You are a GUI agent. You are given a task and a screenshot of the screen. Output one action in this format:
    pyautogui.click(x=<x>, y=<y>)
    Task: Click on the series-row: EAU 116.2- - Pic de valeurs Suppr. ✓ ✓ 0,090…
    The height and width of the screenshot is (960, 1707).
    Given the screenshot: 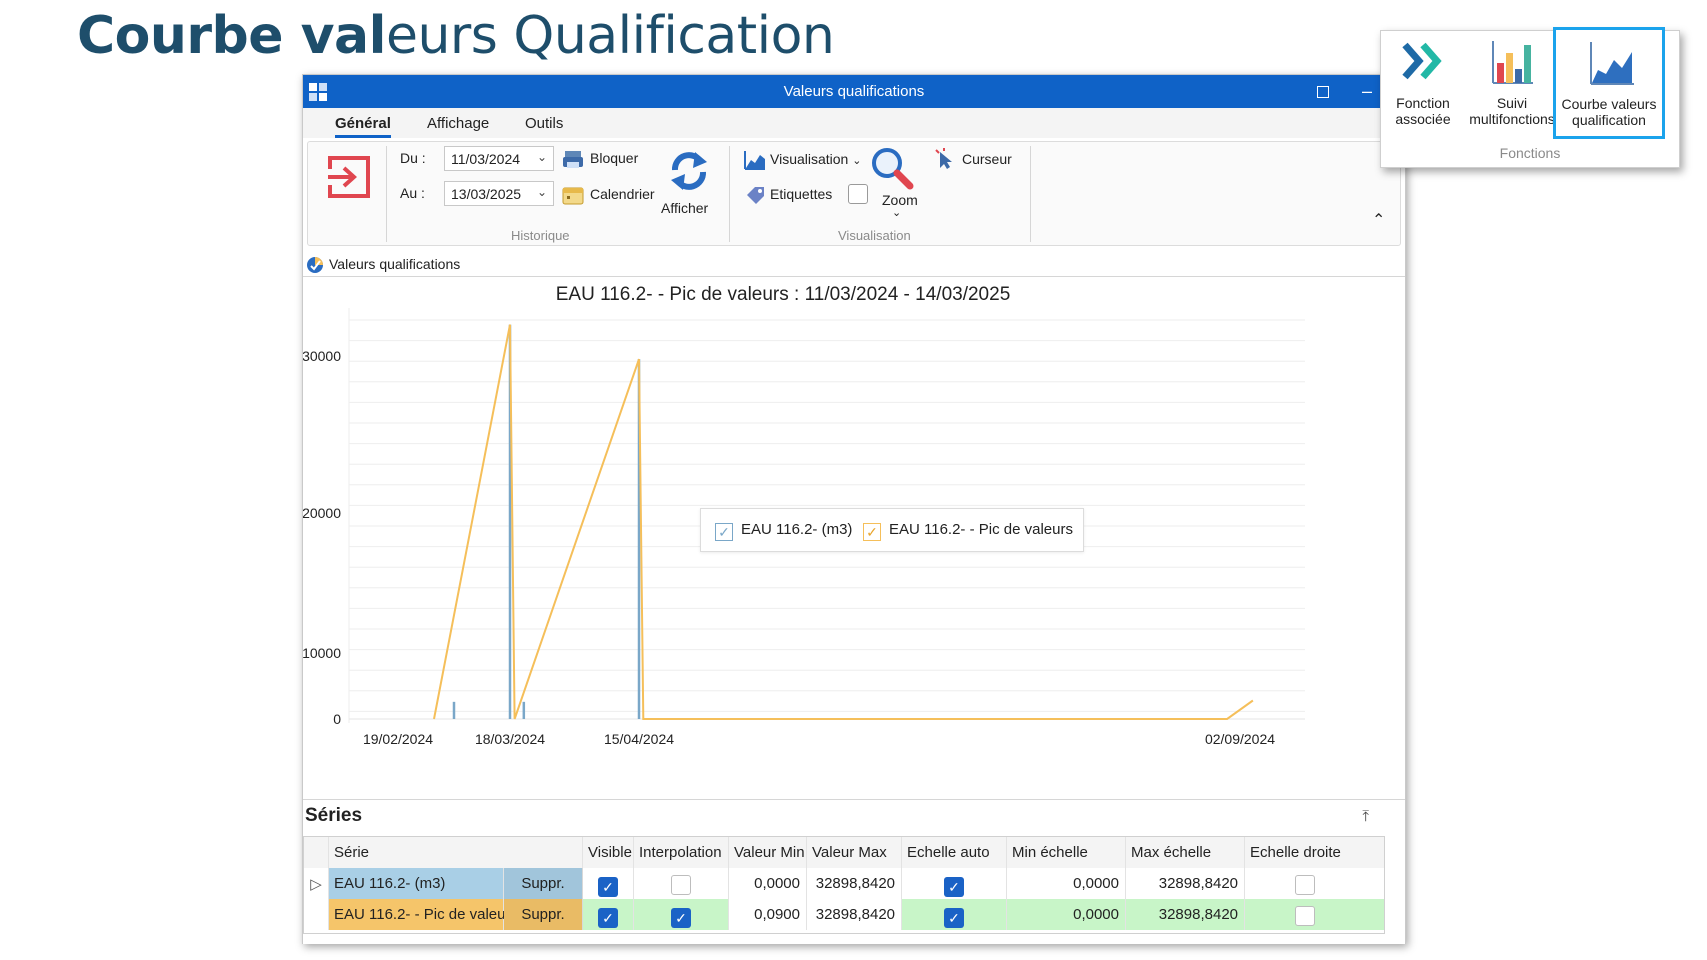 What is the action you would take?
    pyautogui.click(x=844, y=914)
    